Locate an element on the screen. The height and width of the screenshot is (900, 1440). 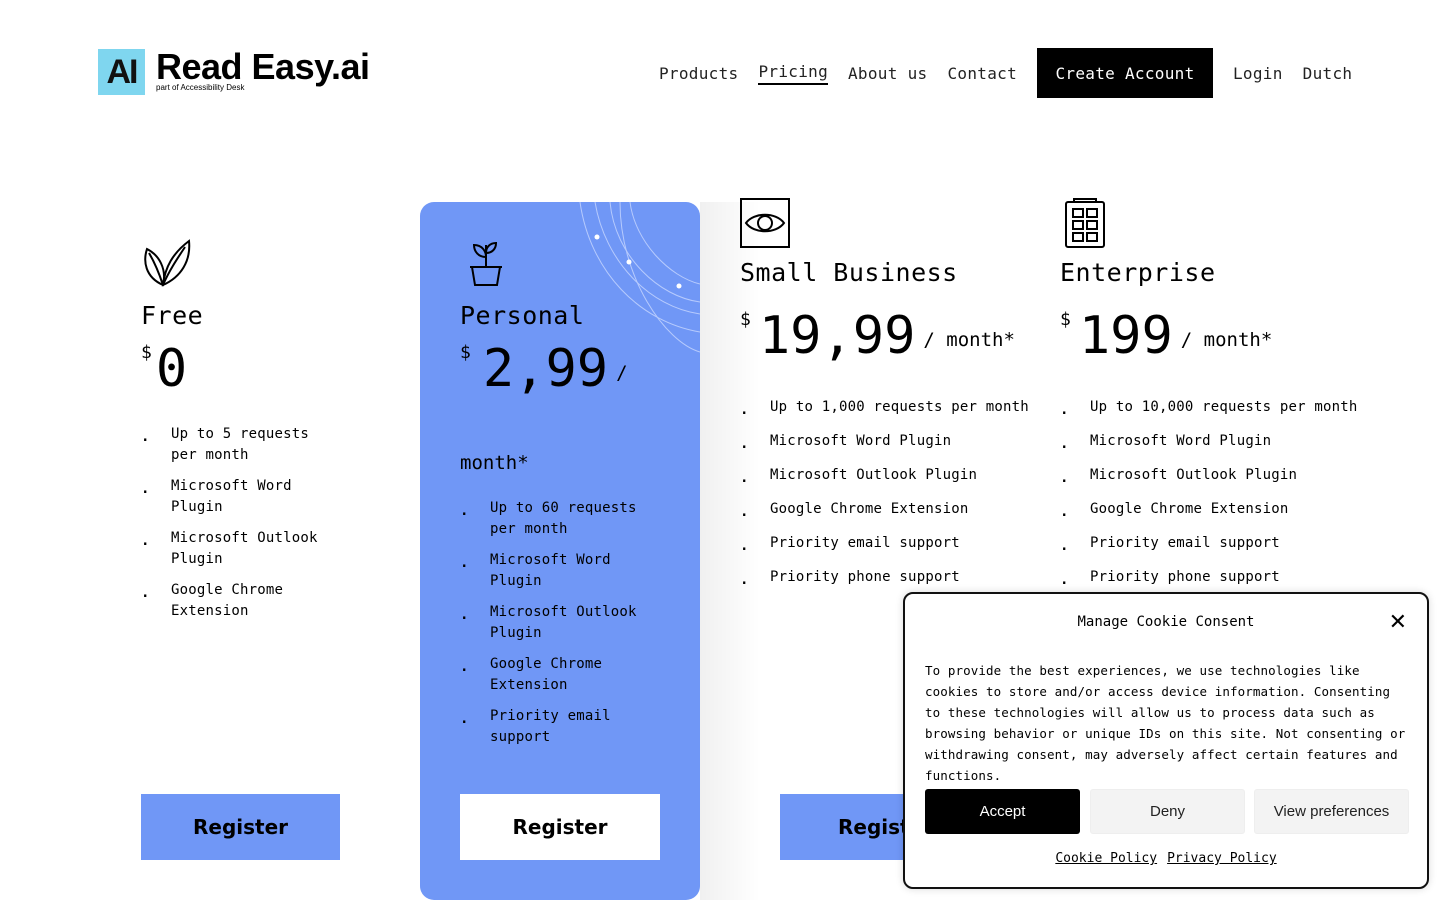
register-personal-button: Register is located at coordinates (560, 827).